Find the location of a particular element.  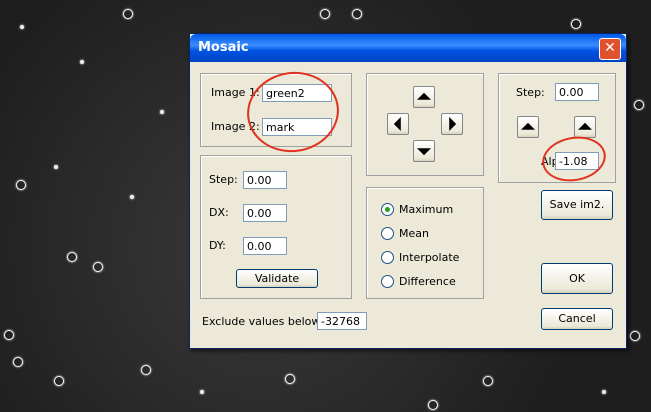

alpha-decrease-button is located at coordinates (528, 127).